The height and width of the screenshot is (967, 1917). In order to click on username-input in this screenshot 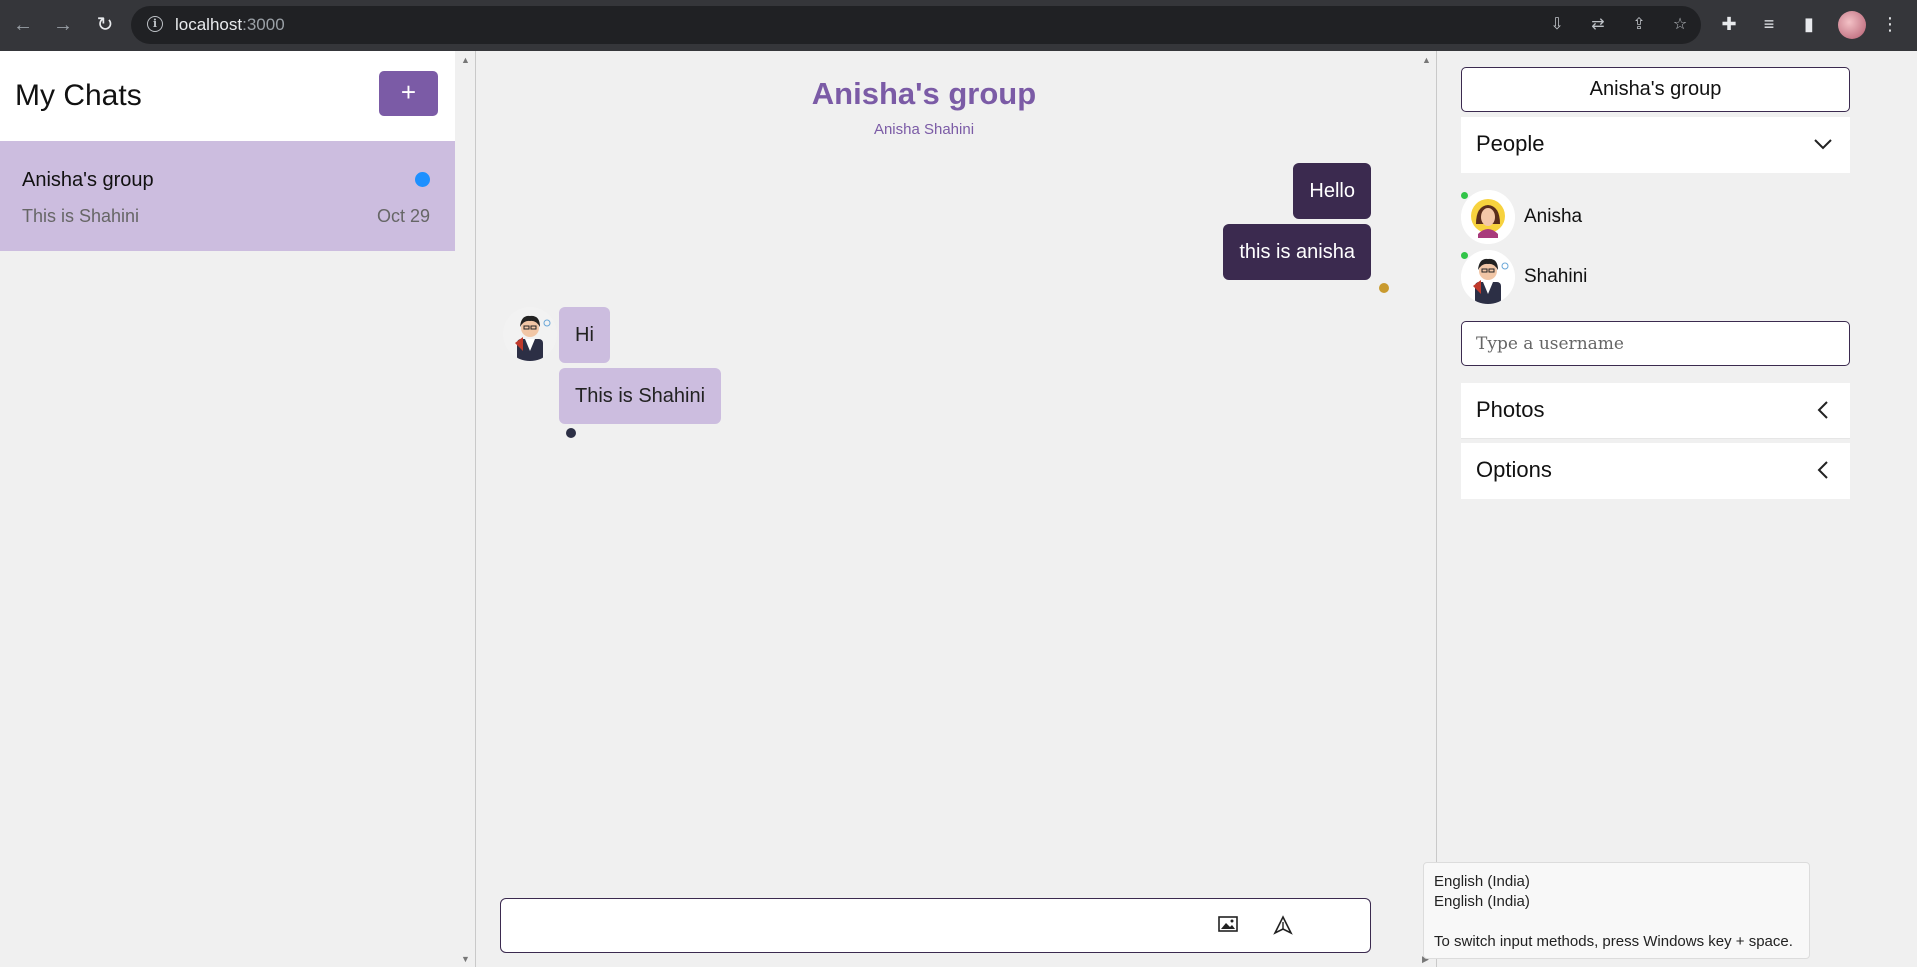, I will do `click(1655, 343)`.